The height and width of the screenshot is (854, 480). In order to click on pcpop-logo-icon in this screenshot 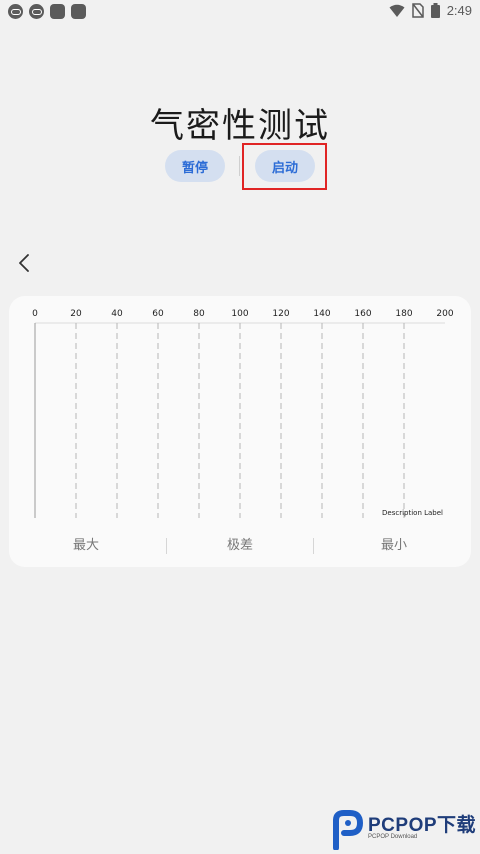, I will do `click(348, 830)`.